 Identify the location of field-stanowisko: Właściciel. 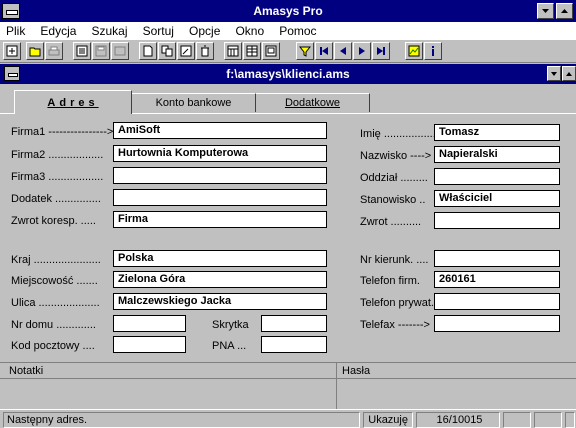
(497, 198).